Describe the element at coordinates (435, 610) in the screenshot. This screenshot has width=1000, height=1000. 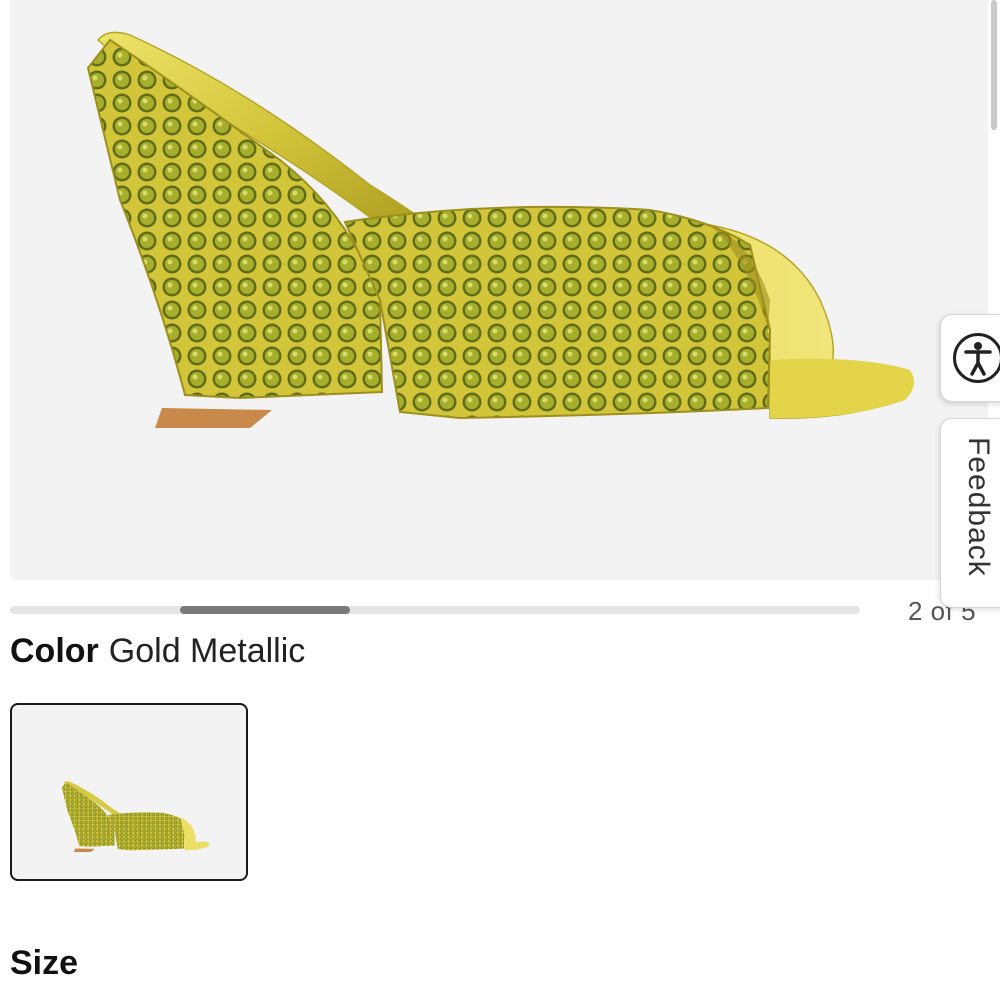
I see `gallery-scroll-track` at that location.